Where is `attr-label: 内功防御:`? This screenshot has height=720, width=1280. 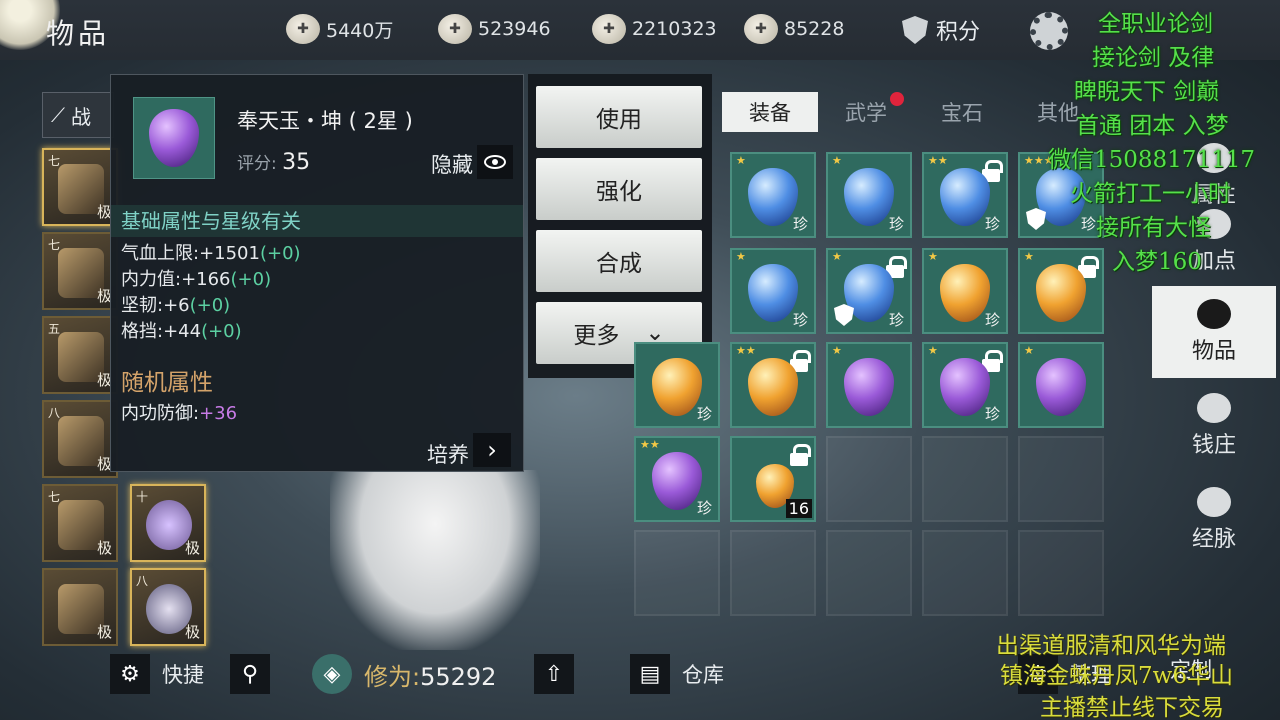
attr-label: 内功防御: is located at coordinates (160, 413).